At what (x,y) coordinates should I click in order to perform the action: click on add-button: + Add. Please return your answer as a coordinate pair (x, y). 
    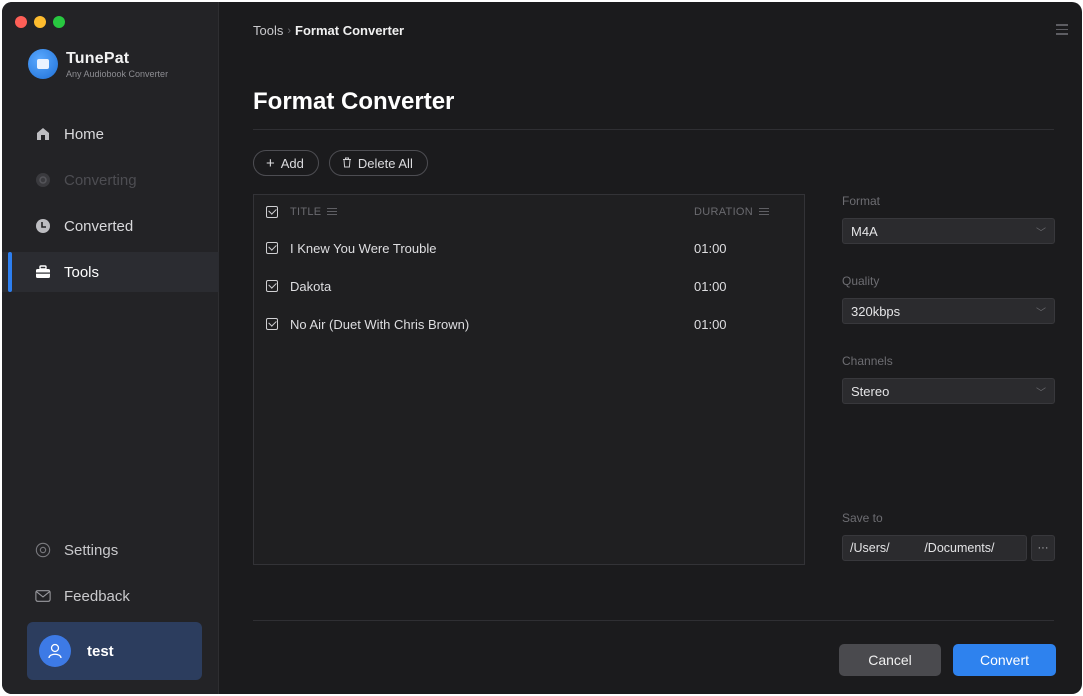
    Looking at the image, I should click on (286, 163).